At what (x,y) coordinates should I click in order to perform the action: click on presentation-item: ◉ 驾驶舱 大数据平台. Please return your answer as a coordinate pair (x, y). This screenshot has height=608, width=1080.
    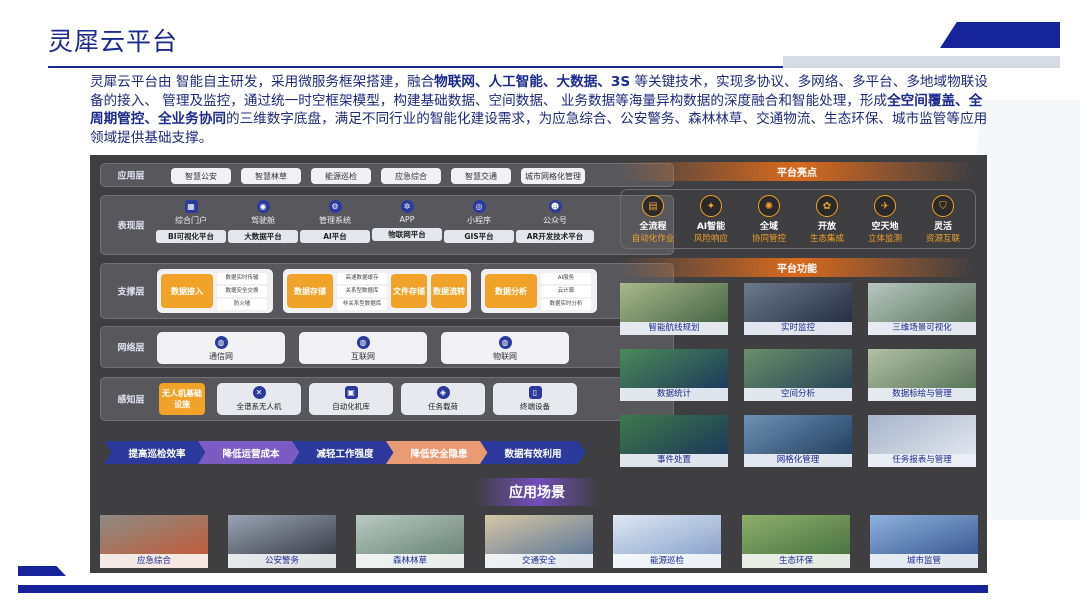
    Looking at the image, I should click on (263, 226).